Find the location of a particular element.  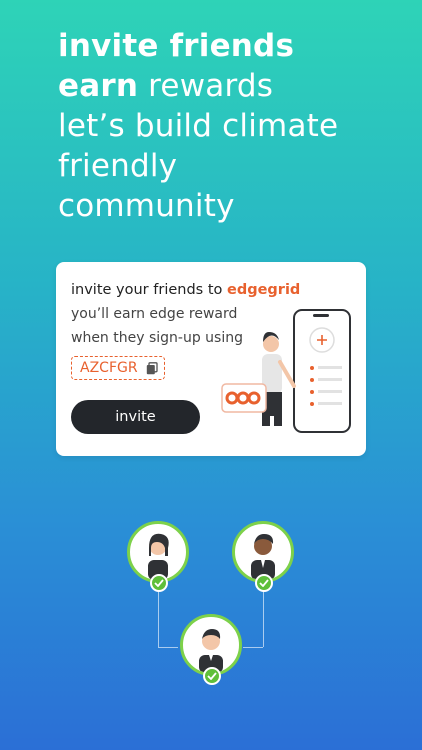

headline-line-3: let’s build climate is located at coordinates (198, 126).